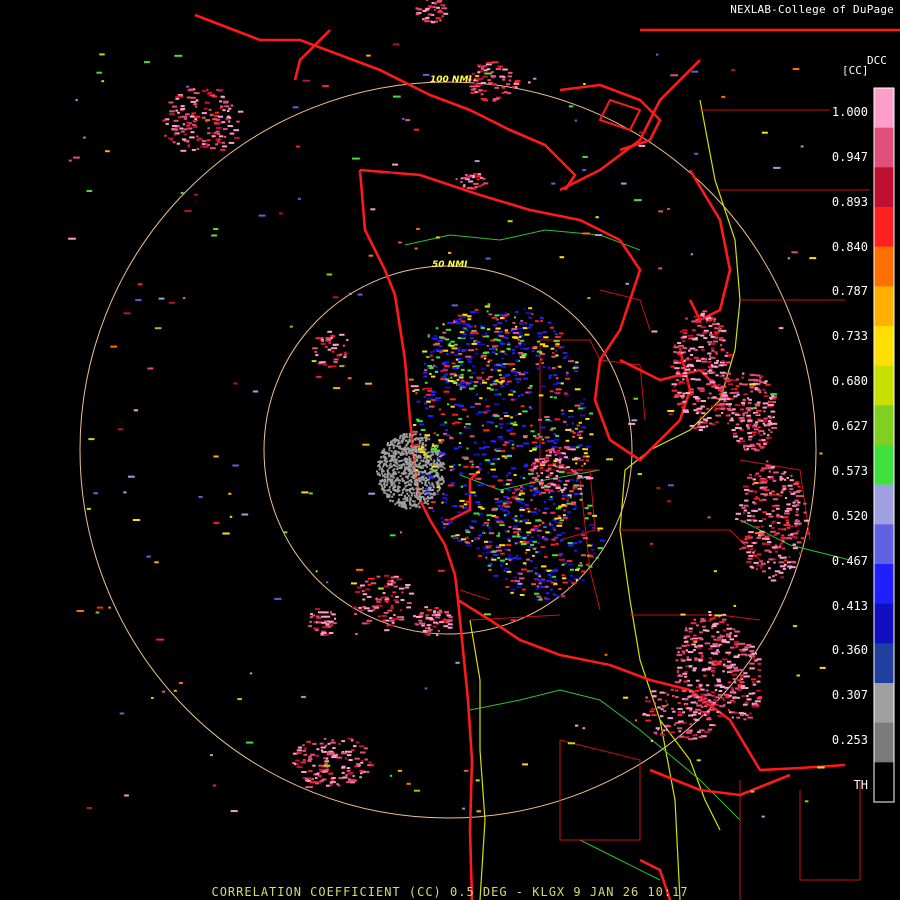 This screenshot has height=900, width=900. Describe the element at coordinates (812, 9) in the screenshot. I see `credit-text: NEXLAB-College of DuPage` at that location.